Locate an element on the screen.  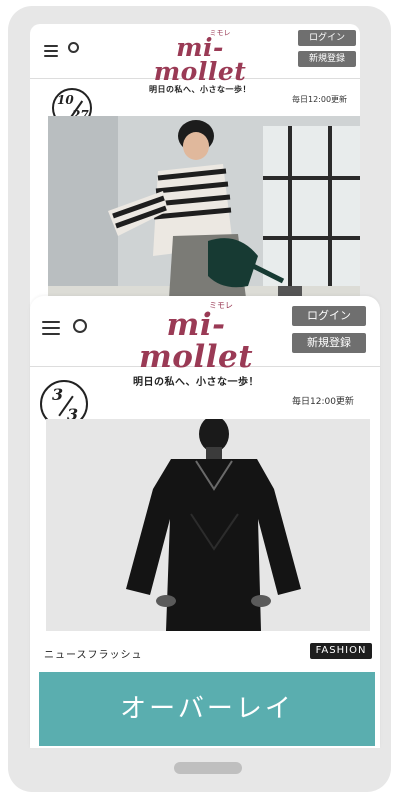
category-badge: FASHION is located at coordinates (341, 651).